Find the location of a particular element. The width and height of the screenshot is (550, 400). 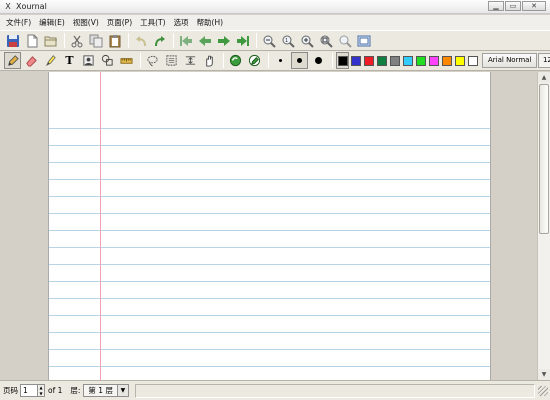

image-tool-button is located at coordinates (88, 60).